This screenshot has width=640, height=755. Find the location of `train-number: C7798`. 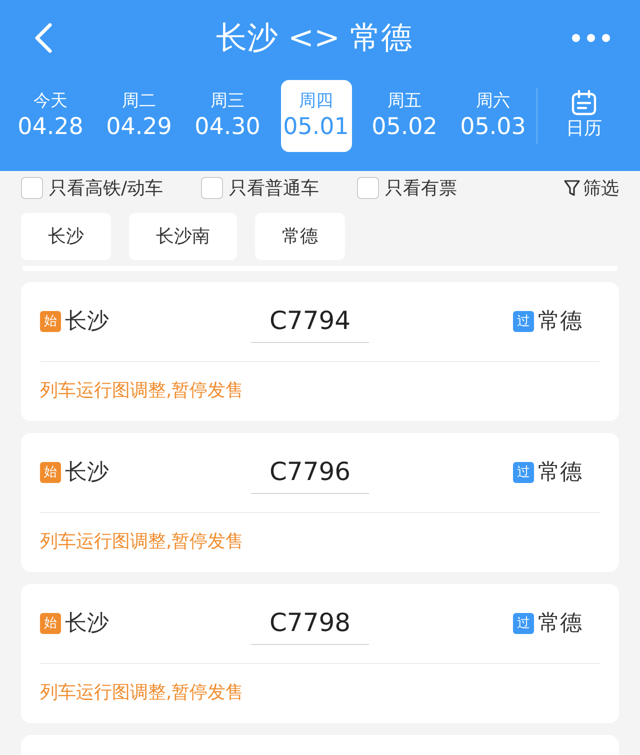

train-number: C7798 is located at coordinates (310, 623).